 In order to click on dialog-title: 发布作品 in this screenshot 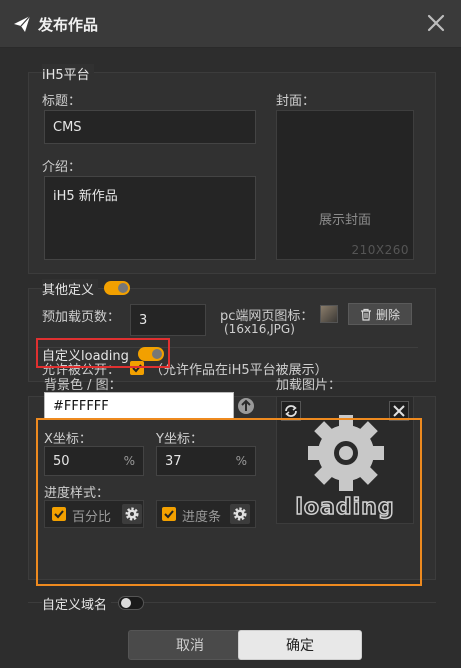, I will do `click(68, 25)`.